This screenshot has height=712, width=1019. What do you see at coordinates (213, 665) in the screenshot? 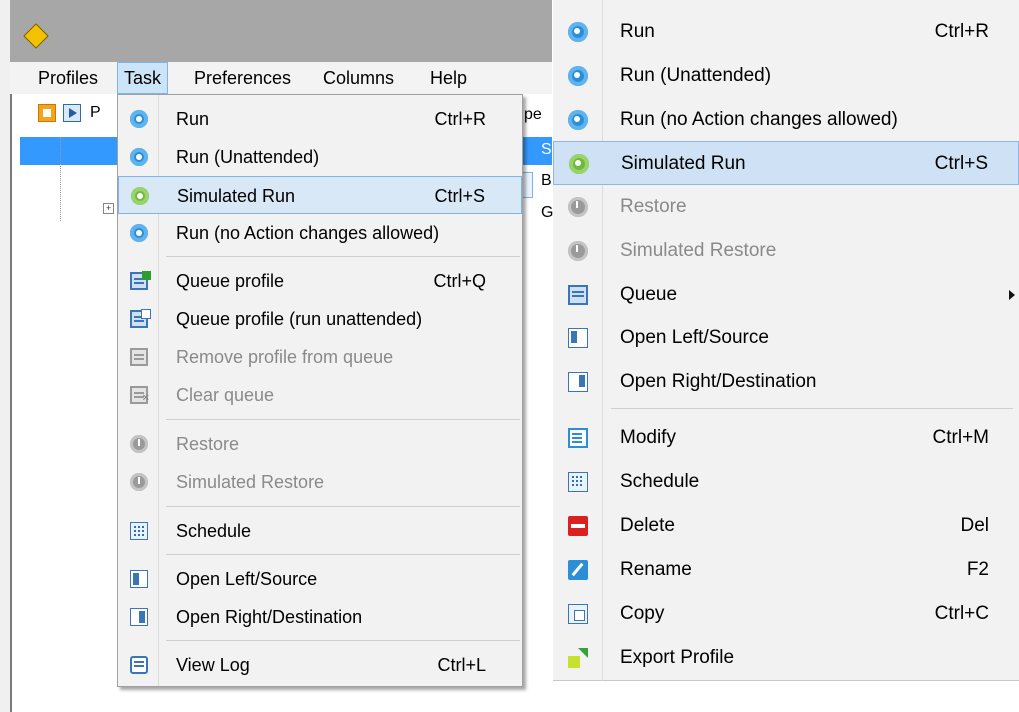
I see `menu-item-label: View Log` at bounding box center [213, 665].